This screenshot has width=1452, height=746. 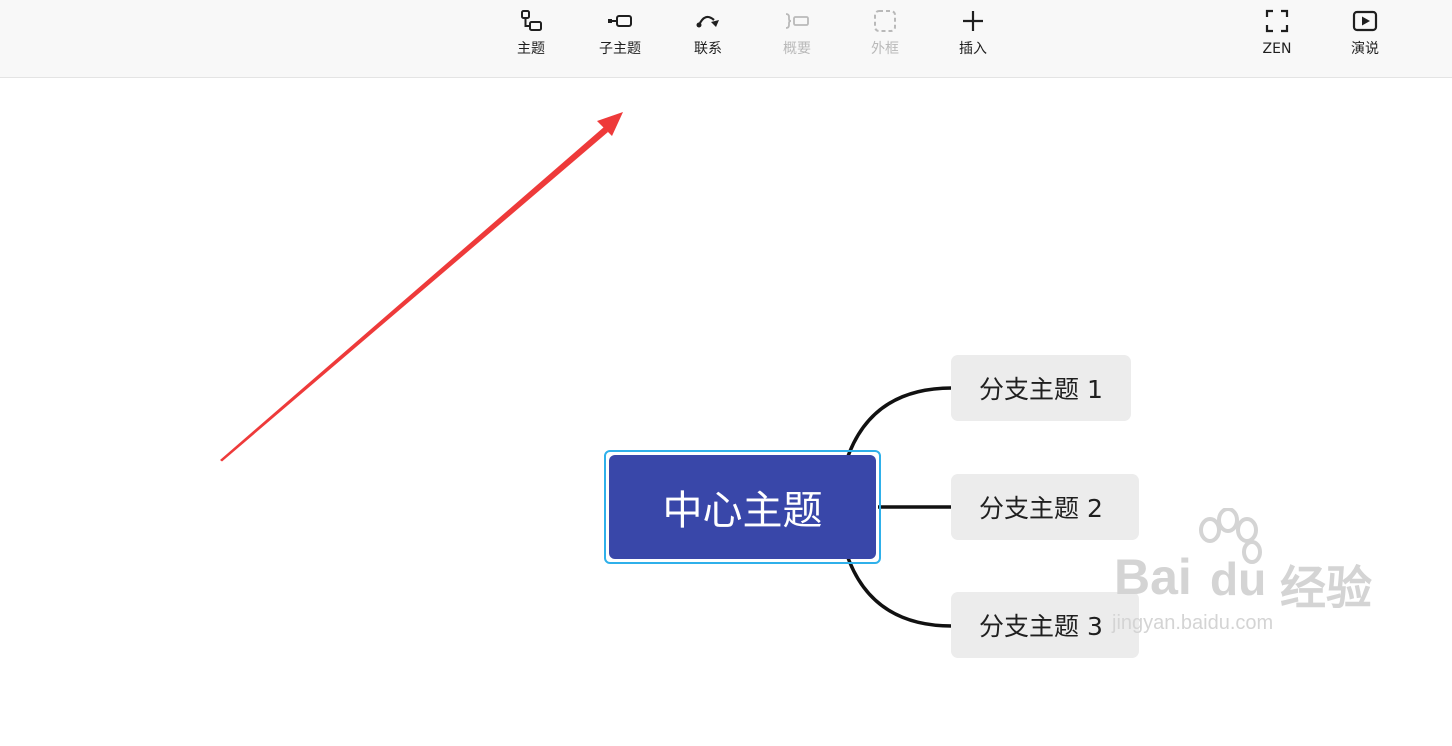 What do you see at coordinates (531, 49) in the screenshot?
I see `topic-label: 主题` at bounding box center [531, 49].